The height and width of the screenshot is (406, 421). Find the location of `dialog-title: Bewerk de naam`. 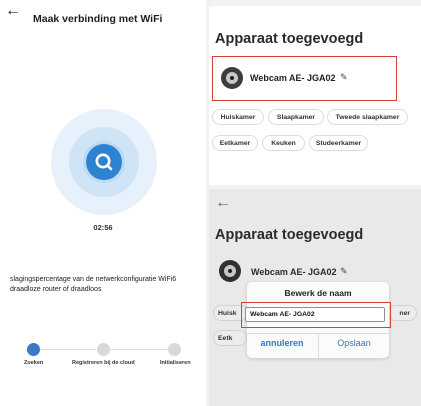

dialog-title: Bewerk de naam is located at coordinates (318, 293).